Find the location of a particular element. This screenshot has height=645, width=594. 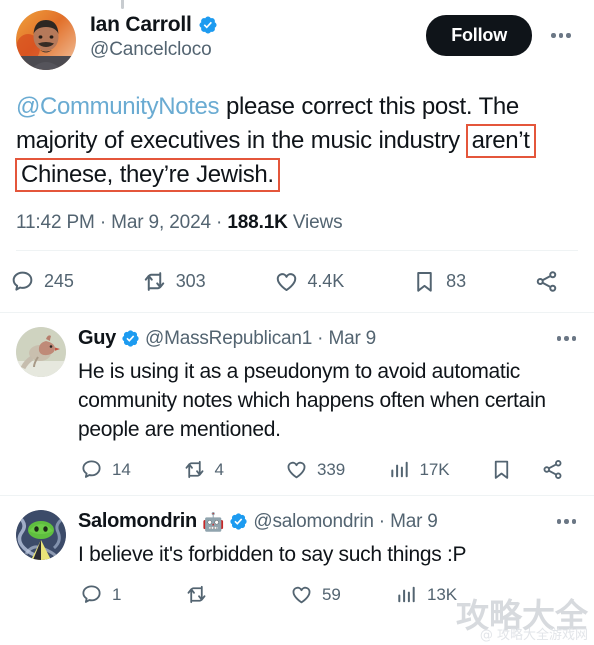

reply-count: 1 is located at coordinates (117, 594).